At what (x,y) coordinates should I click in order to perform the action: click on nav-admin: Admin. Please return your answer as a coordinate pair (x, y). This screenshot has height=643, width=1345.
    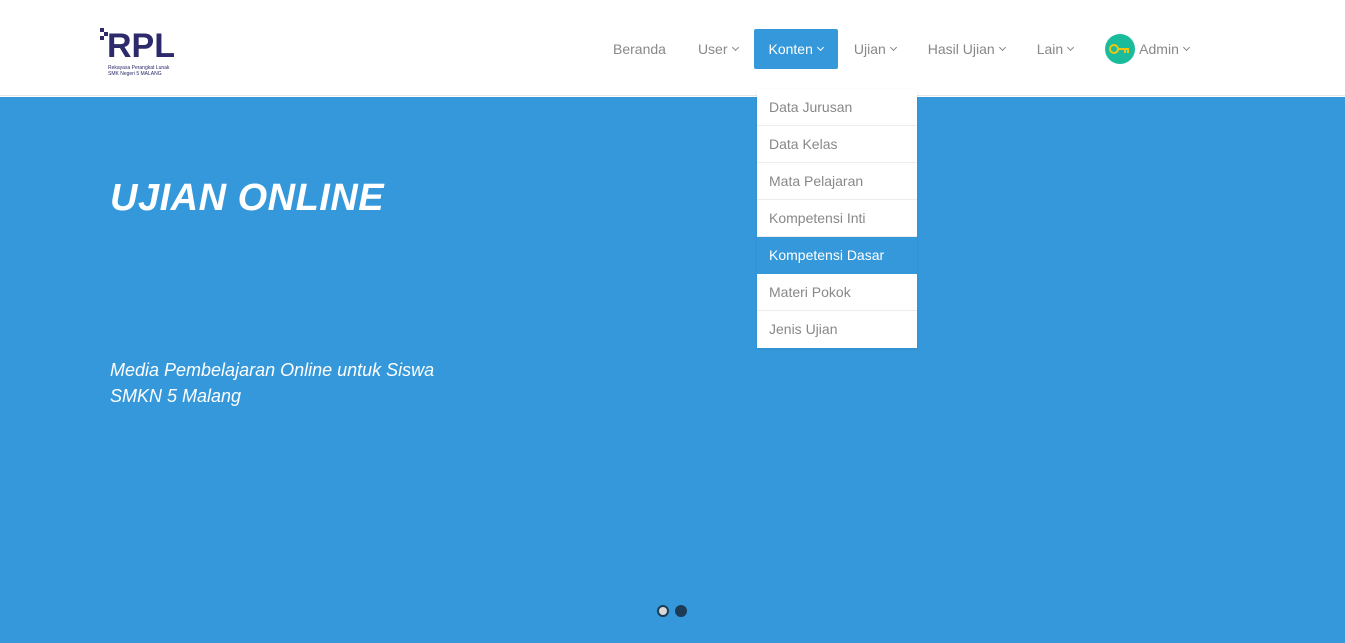
    Looking at the image, I should click on (1147, 49).